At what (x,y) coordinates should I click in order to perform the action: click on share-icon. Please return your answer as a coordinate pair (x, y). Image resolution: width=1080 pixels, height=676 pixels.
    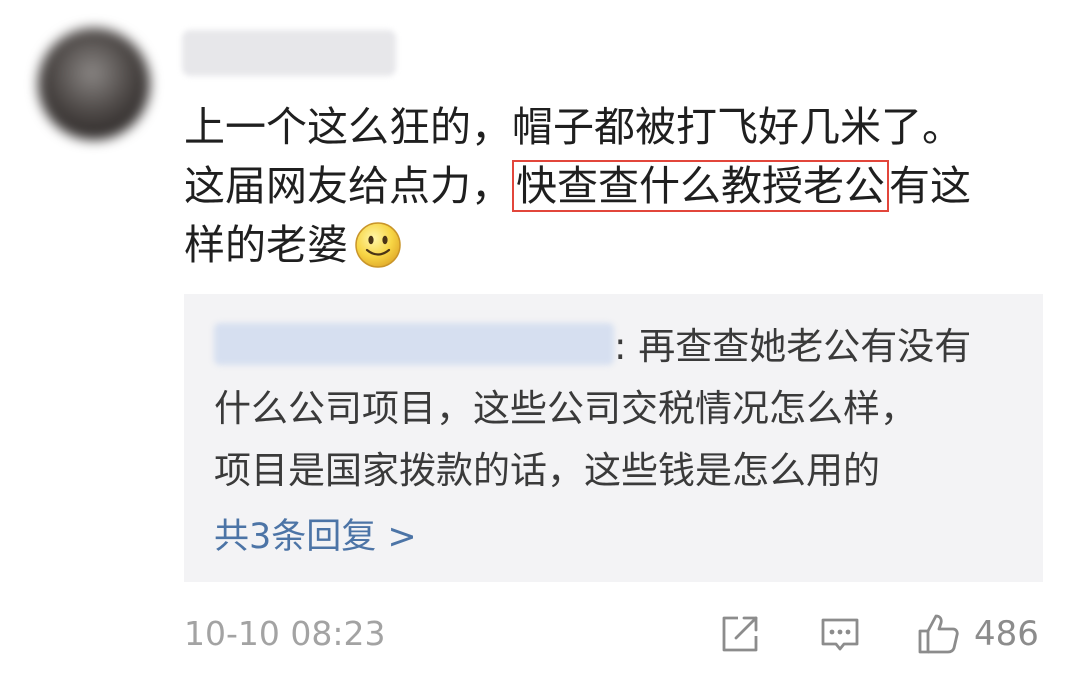
    Looking at the image, I should click on (740, 634).